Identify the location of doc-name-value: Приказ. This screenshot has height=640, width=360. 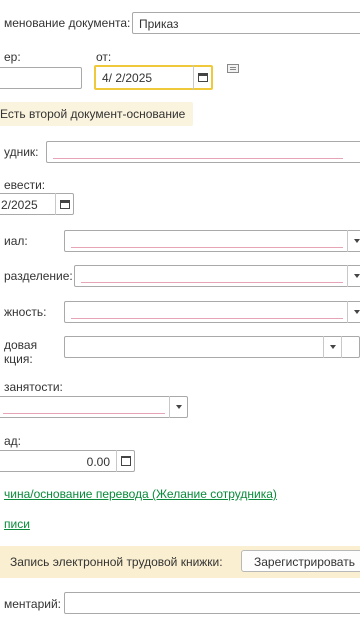
(159, 24).